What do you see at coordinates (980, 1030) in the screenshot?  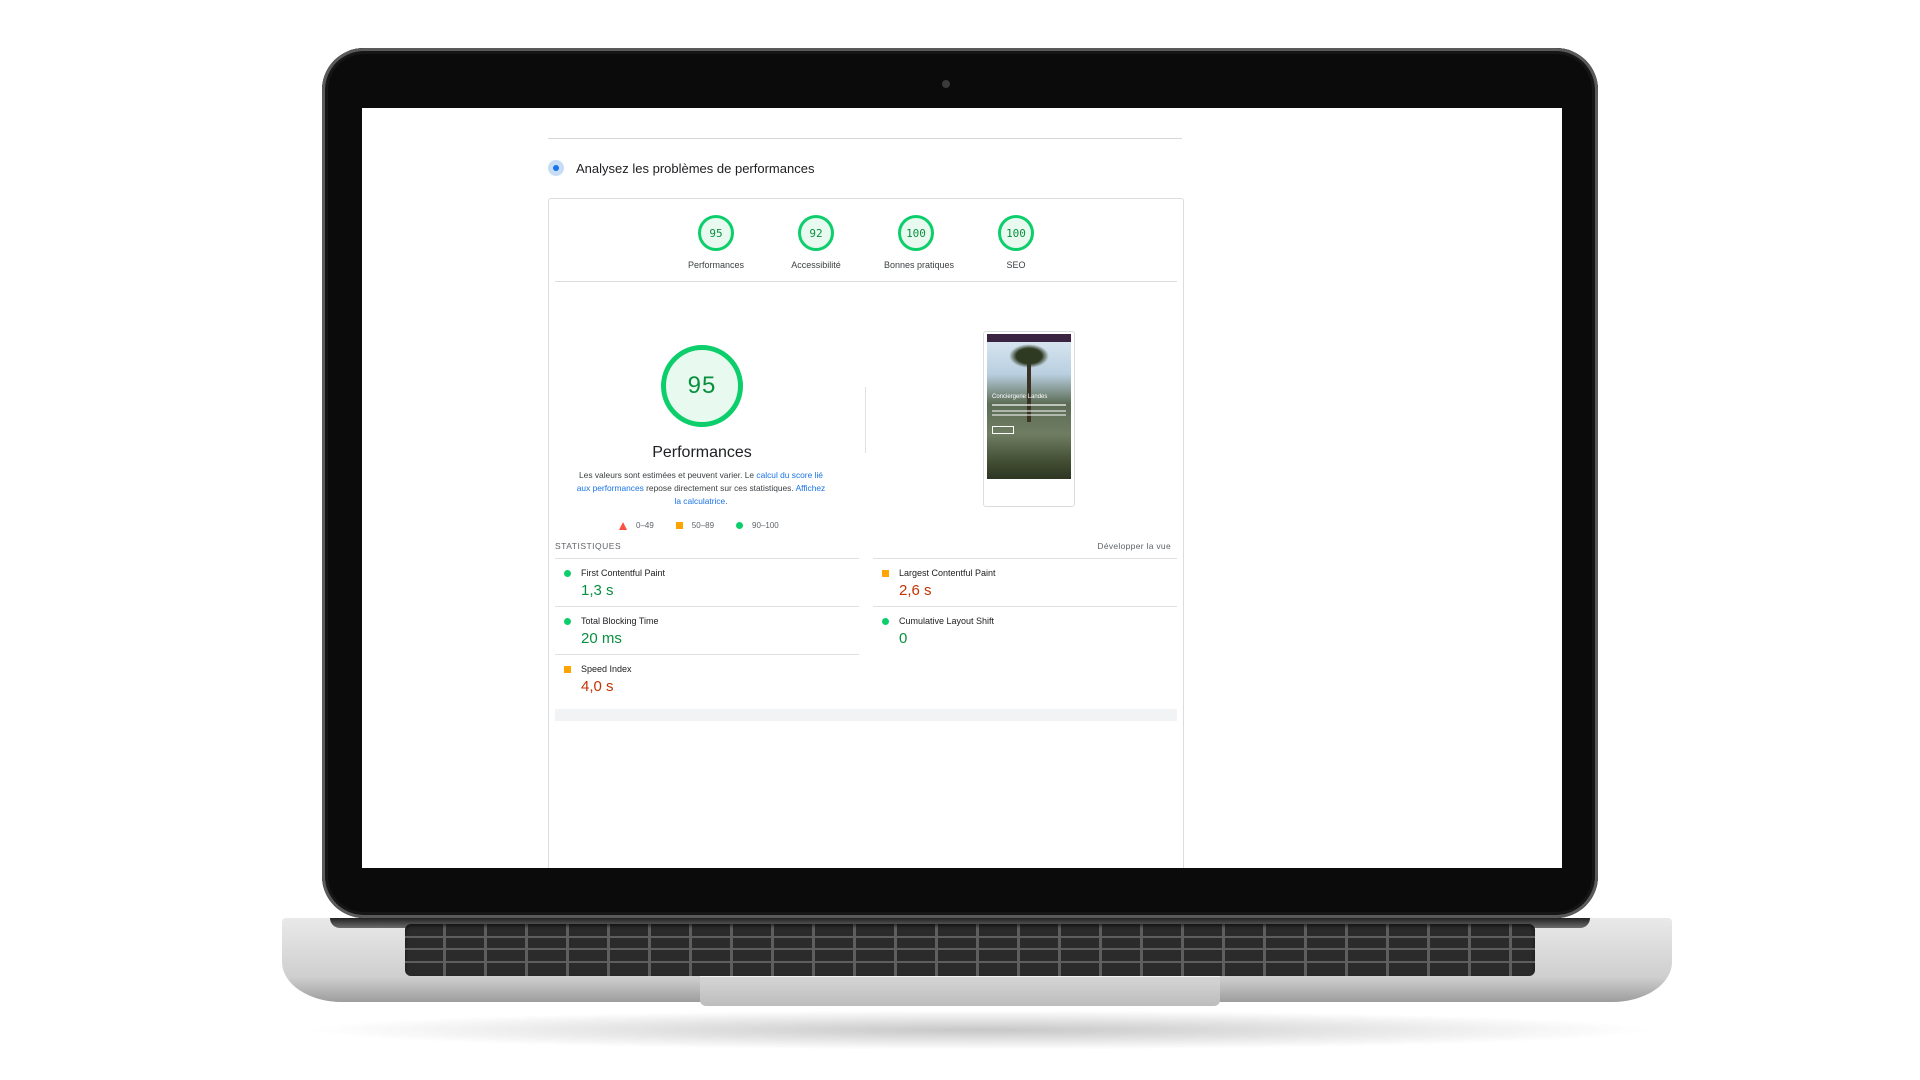 I see `laptop-shadow` at bounding box center [980, 1030].